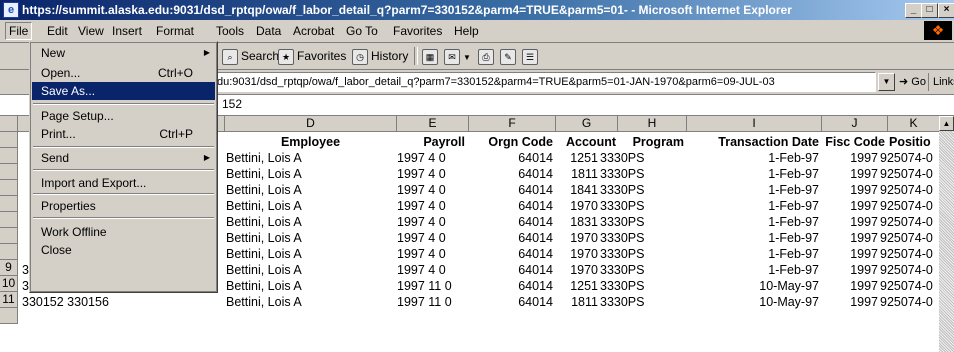 This screenshot has width=954, height=352. What do you see at coordinates (432, 286) in the screenshot?
I see `cell-payroll: 1997 11 0` at bounding box center [432, 286].